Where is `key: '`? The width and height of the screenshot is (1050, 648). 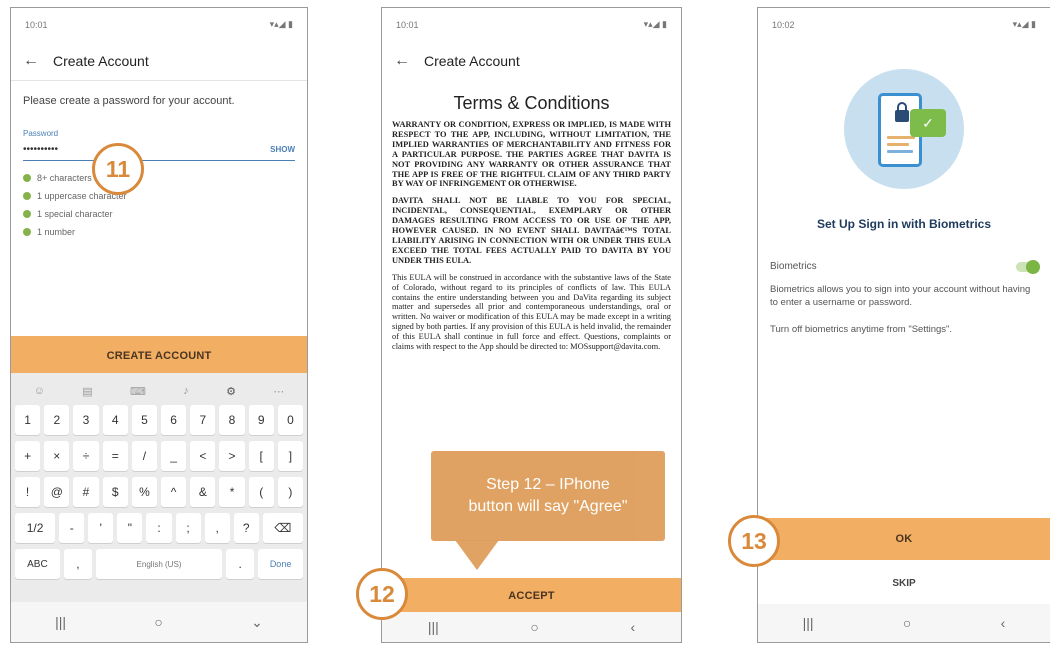 key: ' is located at coordinates (101, 528).